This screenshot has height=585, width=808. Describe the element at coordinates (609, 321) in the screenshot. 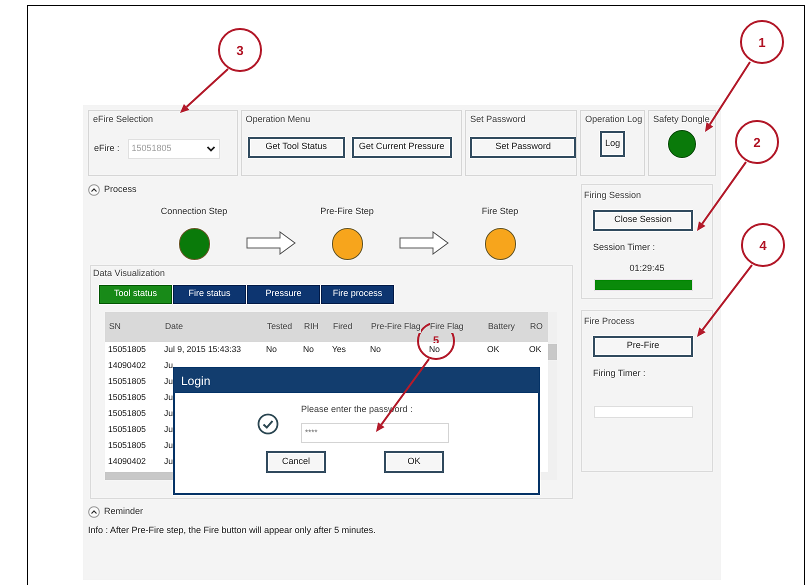

I see `group-title: Fire Process` at that location.